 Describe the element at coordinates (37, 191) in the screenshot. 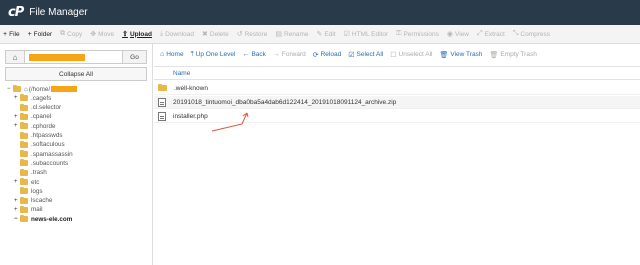

I see `tree-item-label: logs` at that location.